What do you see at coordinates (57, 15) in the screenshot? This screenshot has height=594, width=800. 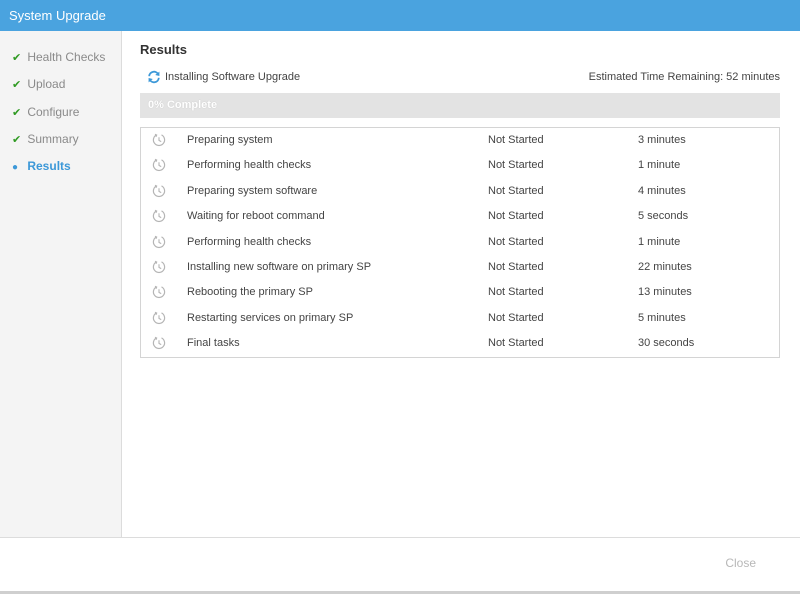 I see `window-title: System Upgrade` at bounding box center [57, 15].